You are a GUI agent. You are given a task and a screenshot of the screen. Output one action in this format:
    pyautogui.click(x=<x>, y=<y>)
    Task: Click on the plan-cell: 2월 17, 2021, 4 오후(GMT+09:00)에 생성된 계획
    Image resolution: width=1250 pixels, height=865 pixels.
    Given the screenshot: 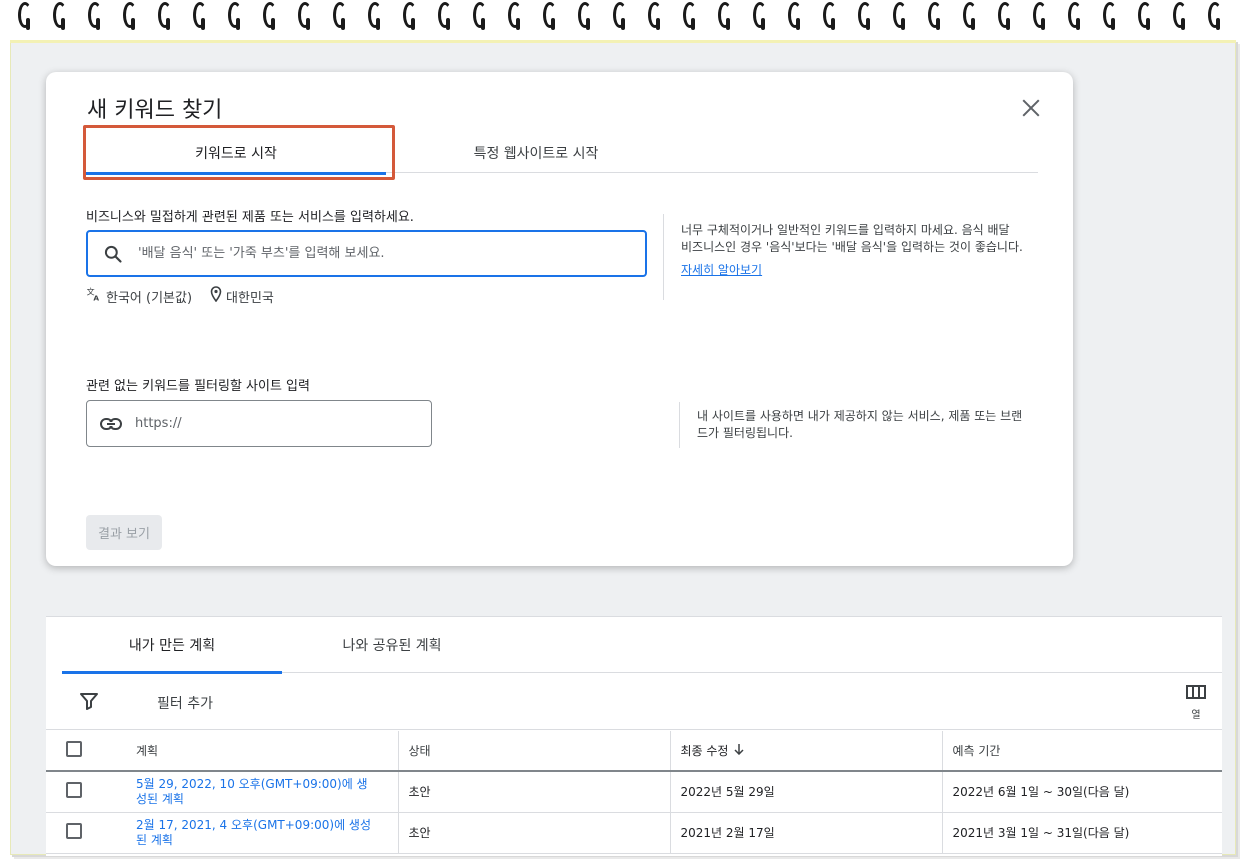 What is the action you would take?
    pyautogui.click(x=262, y=833)
    